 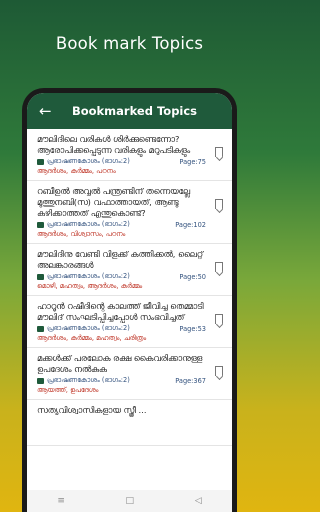 I want to click on topic-meta: പ്രഭാഷണകോശം (ഭാഗം:2) Page:75, so click(x=121, y=161).